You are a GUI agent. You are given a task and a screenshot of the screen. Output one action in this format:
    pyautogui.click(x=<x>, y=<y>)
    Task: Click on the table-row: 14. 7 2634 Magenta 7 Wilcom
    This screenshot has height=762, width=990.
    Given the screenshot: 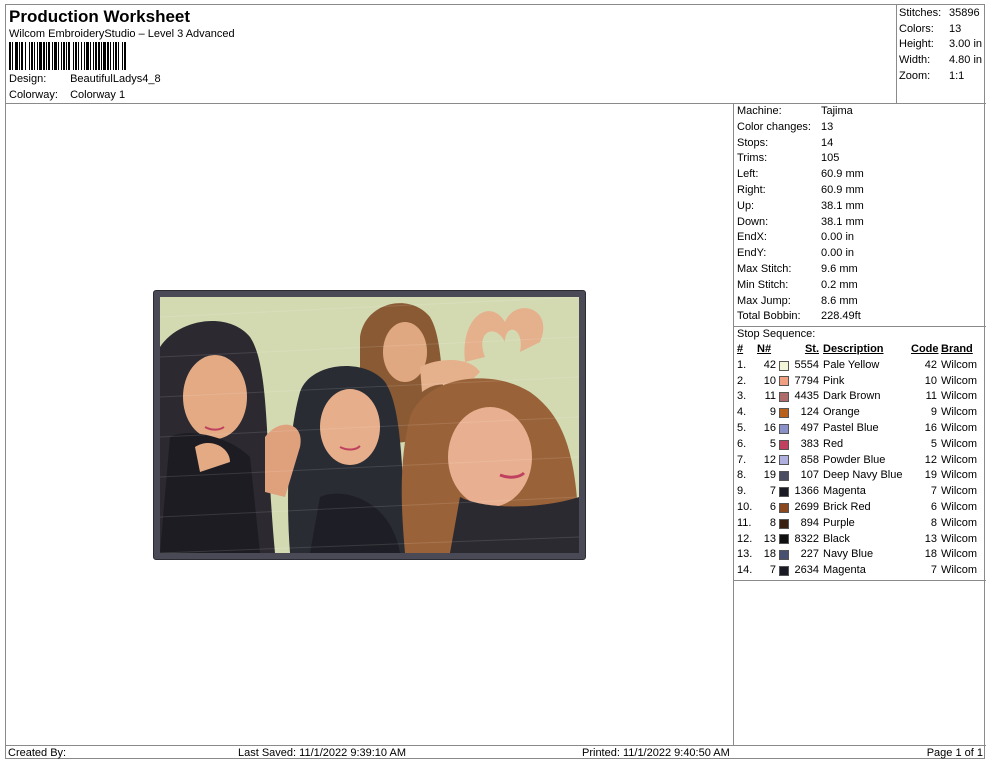 What is the action you would take?
    pyautogui.click(x=860, y=571)
    